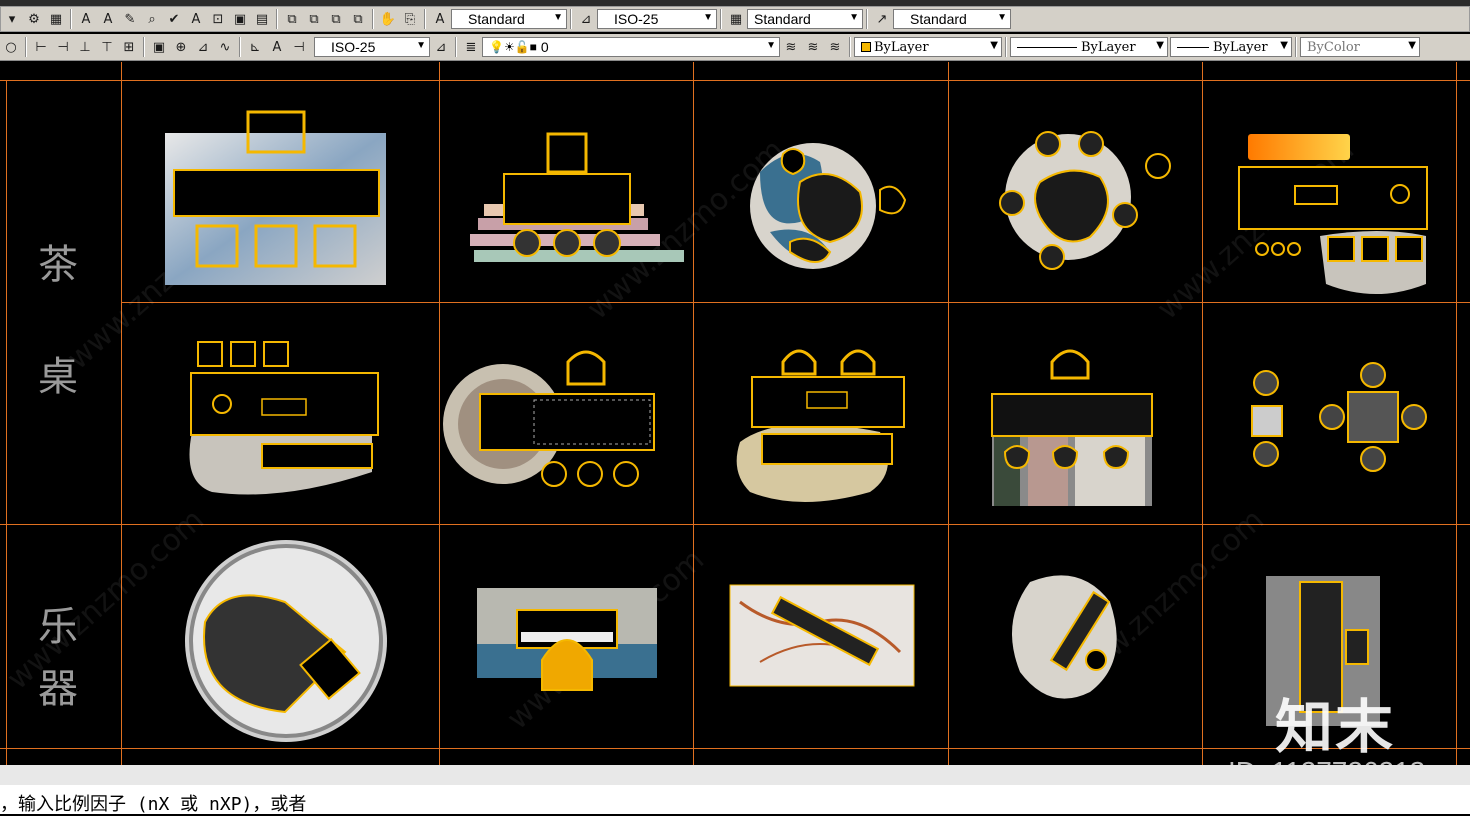 This screenshot has height=816, width=1470. I want to click on command-bar-separator, so click(735, 775).